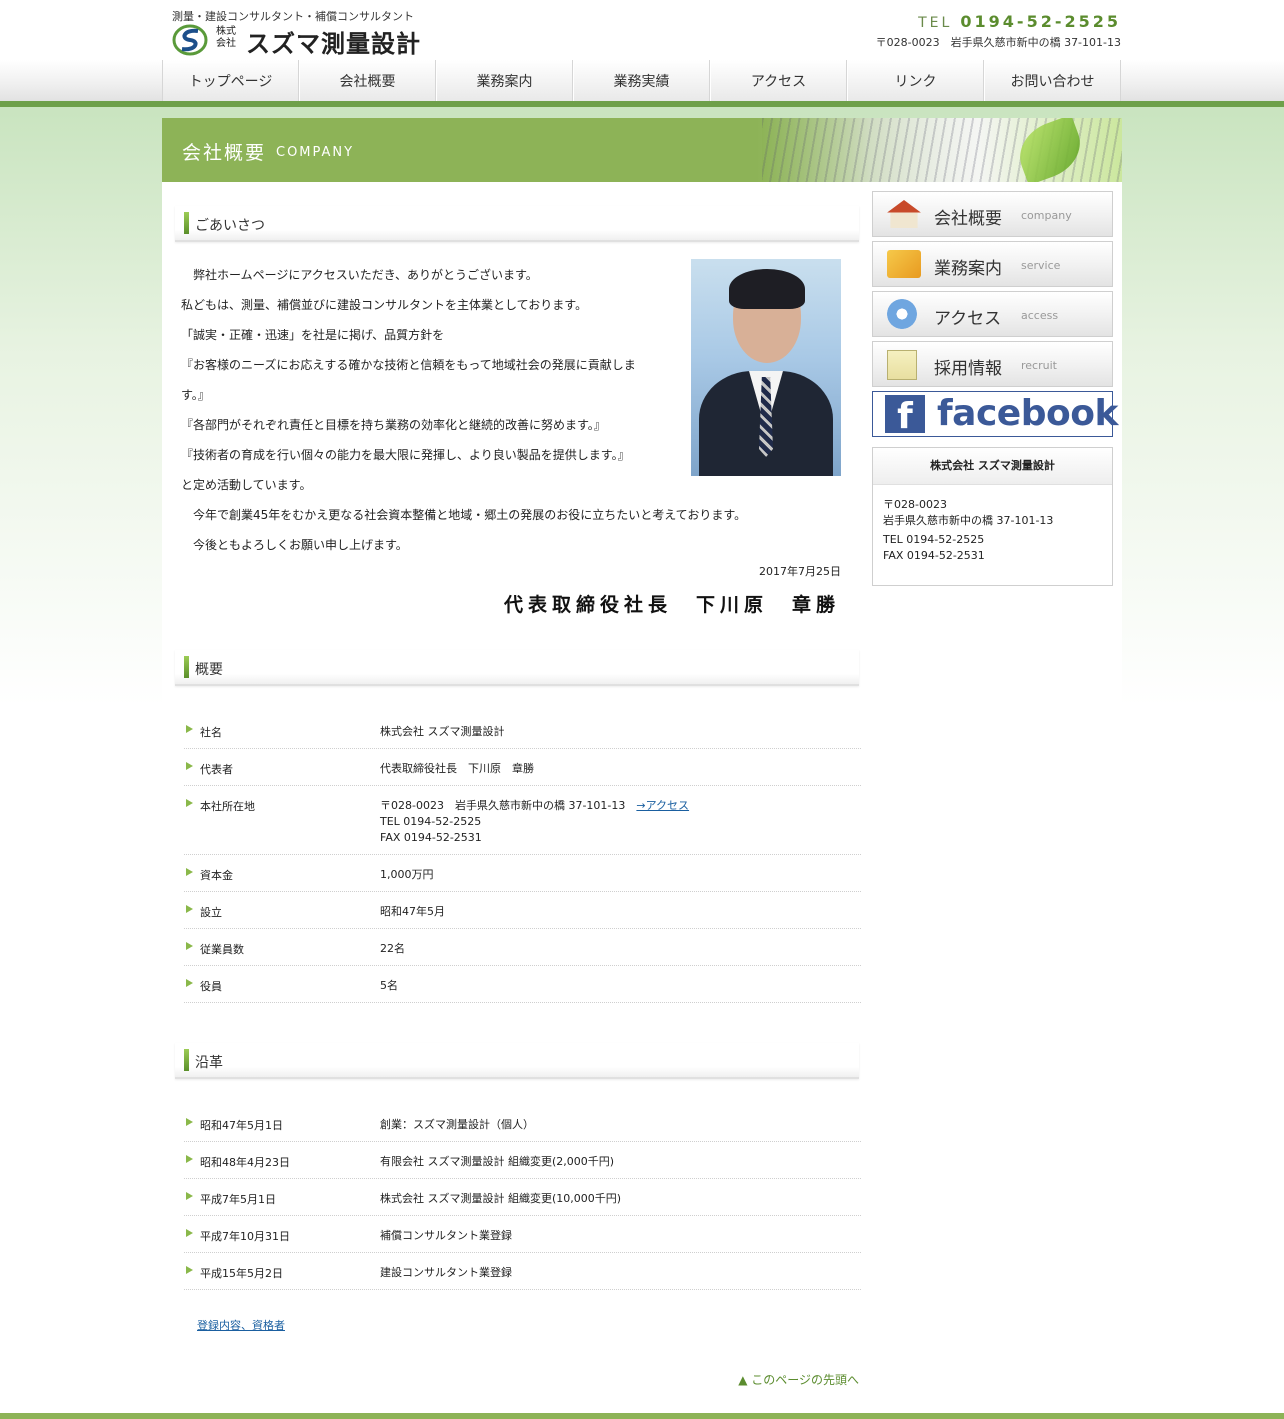 The width and height of the screenshot is (1284, 1419). I want to click on row-label: 本社所在地, so click(227, 806).